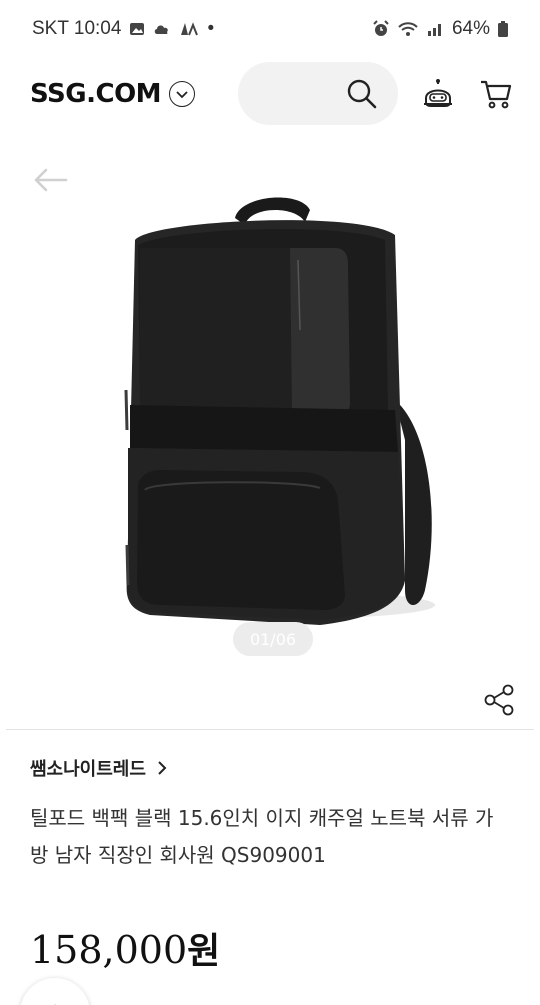 The image size is (540, 1005). Describe the element at coordinates (499, 700) in the screenshot. I see `share-icon` at that location.